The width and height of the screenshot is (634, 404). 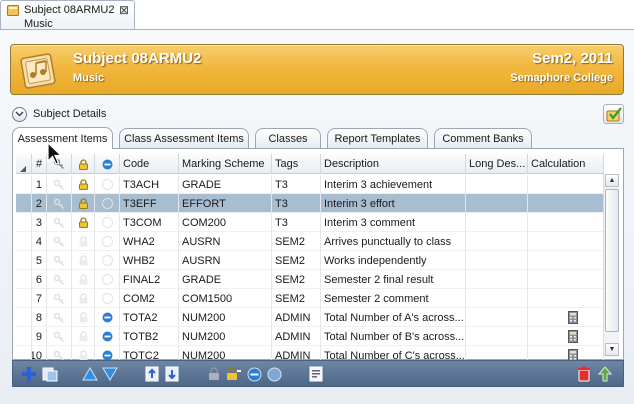 What do you see at coordinates (274, 374) in the screenshot?
I see `circle-icon` at bounding box center [274, 374].